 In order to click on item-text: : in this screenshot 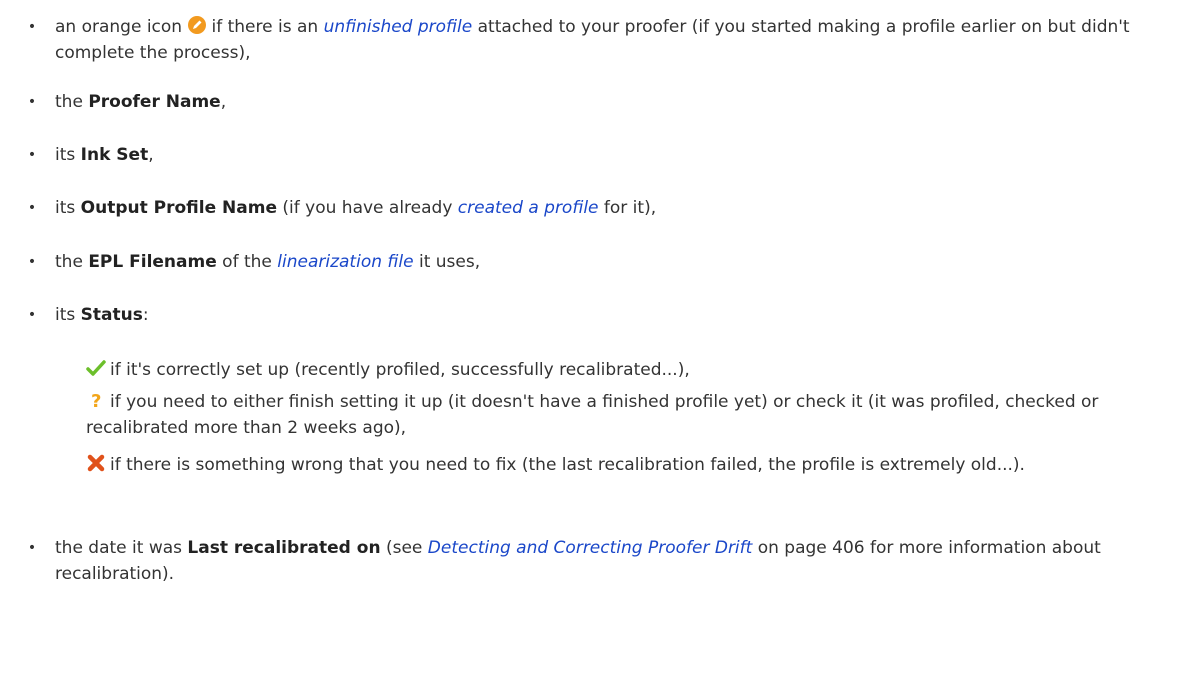, I will do `click(145, 315)`.